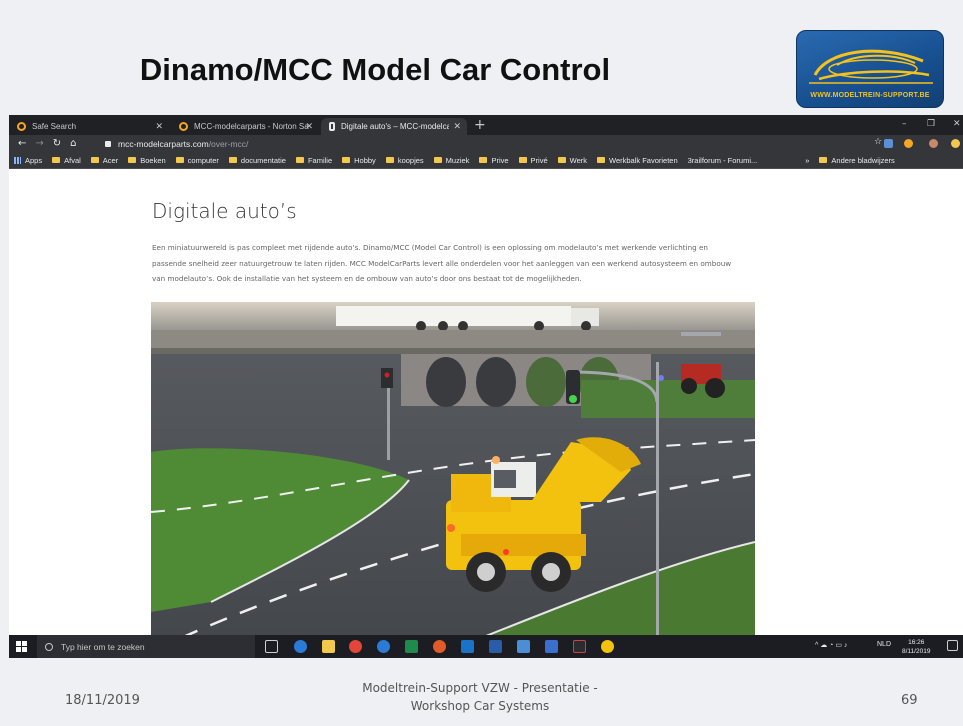 The height and width of the screenshot is (726, 963). What do you see at coordinates (57, 143) in the screenshot?
I see `reload-icon: ↻` at bounding box center [57, 143].